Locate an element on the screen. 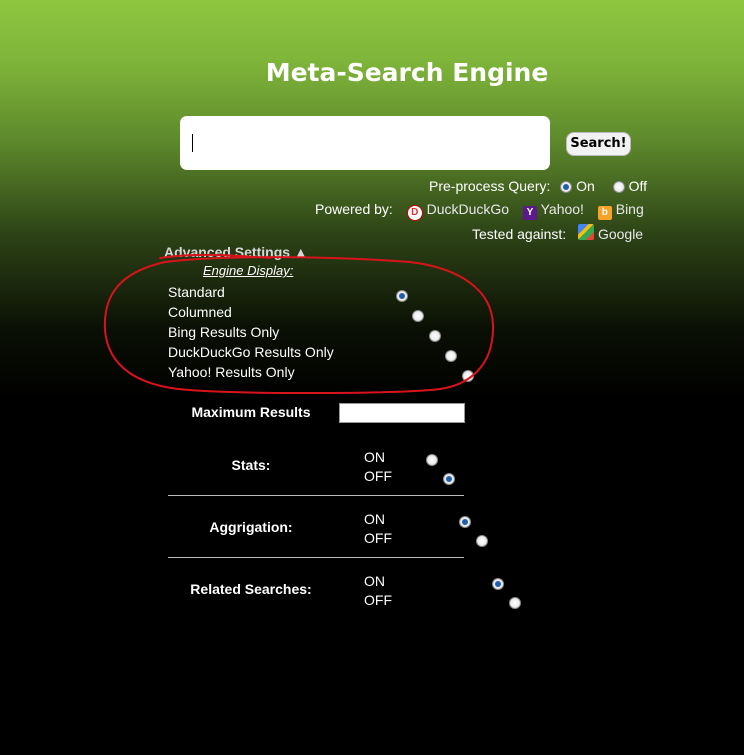 The width and height of the screenshot is (744, 755). search-input is located at coordinates (365, 143).